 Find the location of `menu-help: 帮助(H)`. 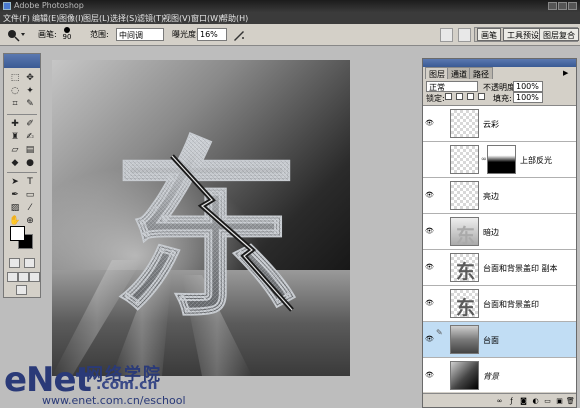

menu-help: 帮助(H) is located at coordinates (234, 18).